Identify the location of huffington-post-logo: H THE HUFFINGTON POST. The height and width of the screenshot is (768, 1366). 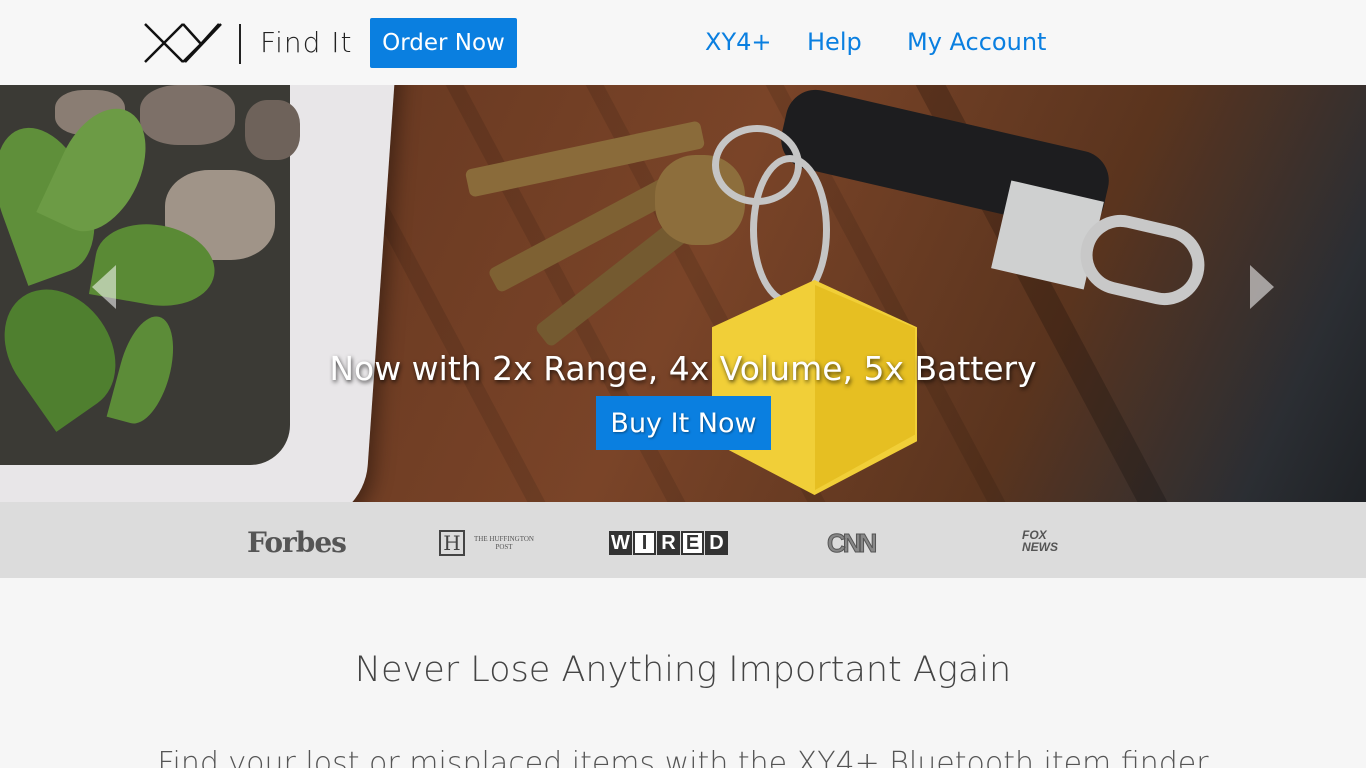
(489, 543).